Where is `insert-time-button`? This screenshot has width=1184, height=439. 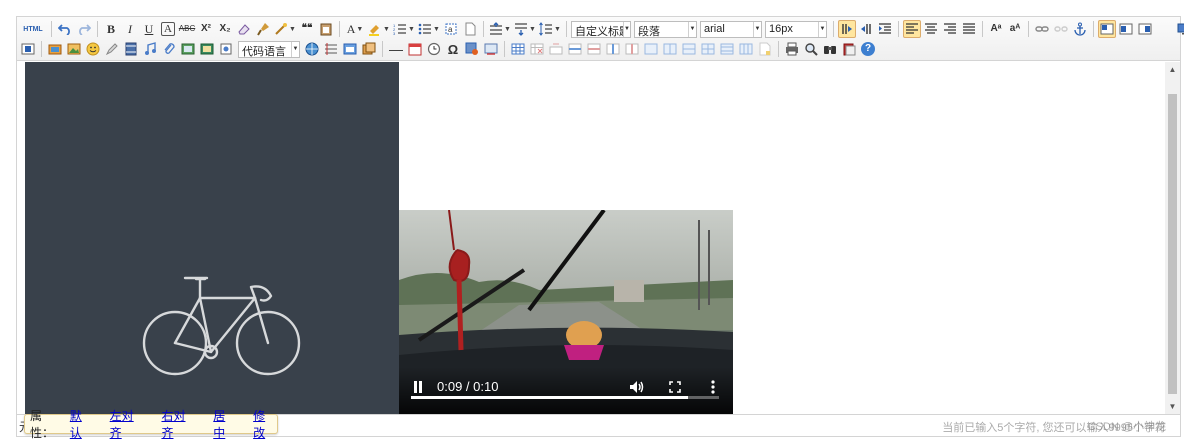 insert-time-button is located at coordinates (434, 49).